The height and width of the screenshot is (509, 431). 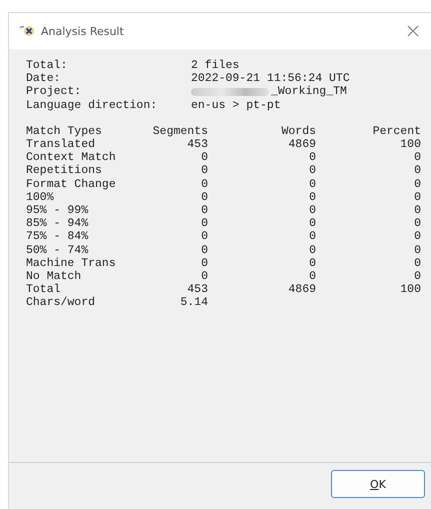 I want to click on summary-label: Total:, so click(x=47, y=65).